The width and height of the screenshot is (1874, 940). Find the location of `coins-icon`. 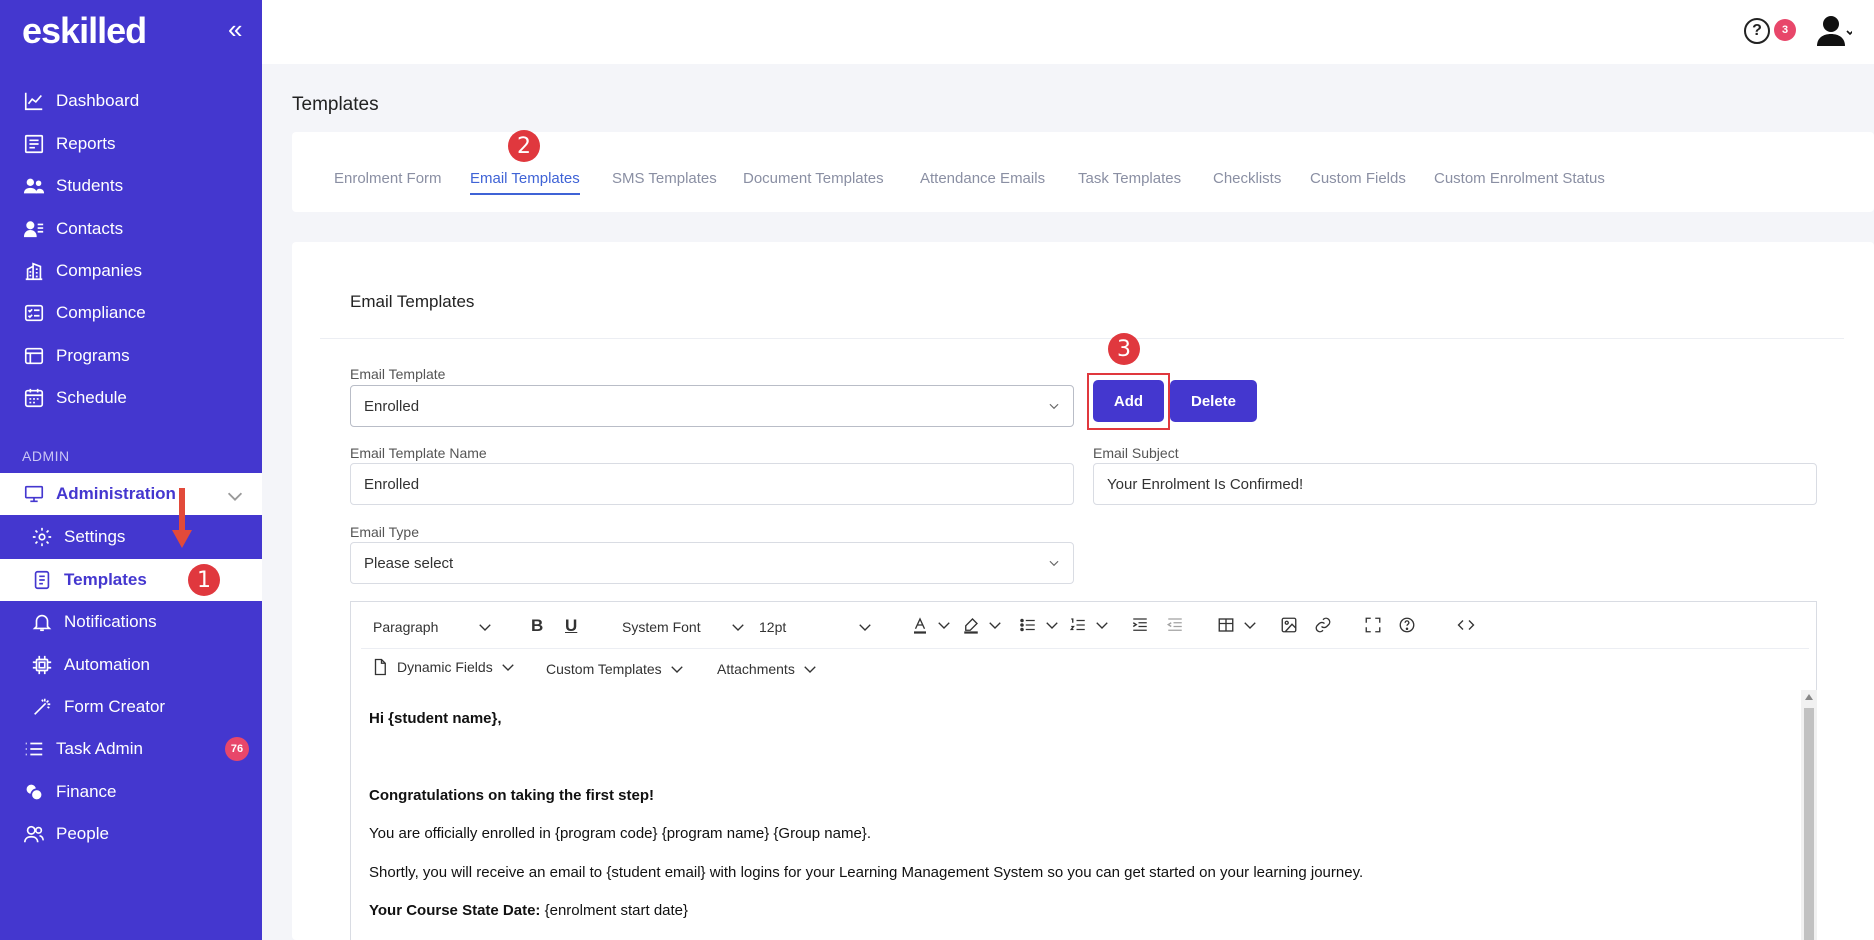

coins-icon is located at coordinates (34, 792).